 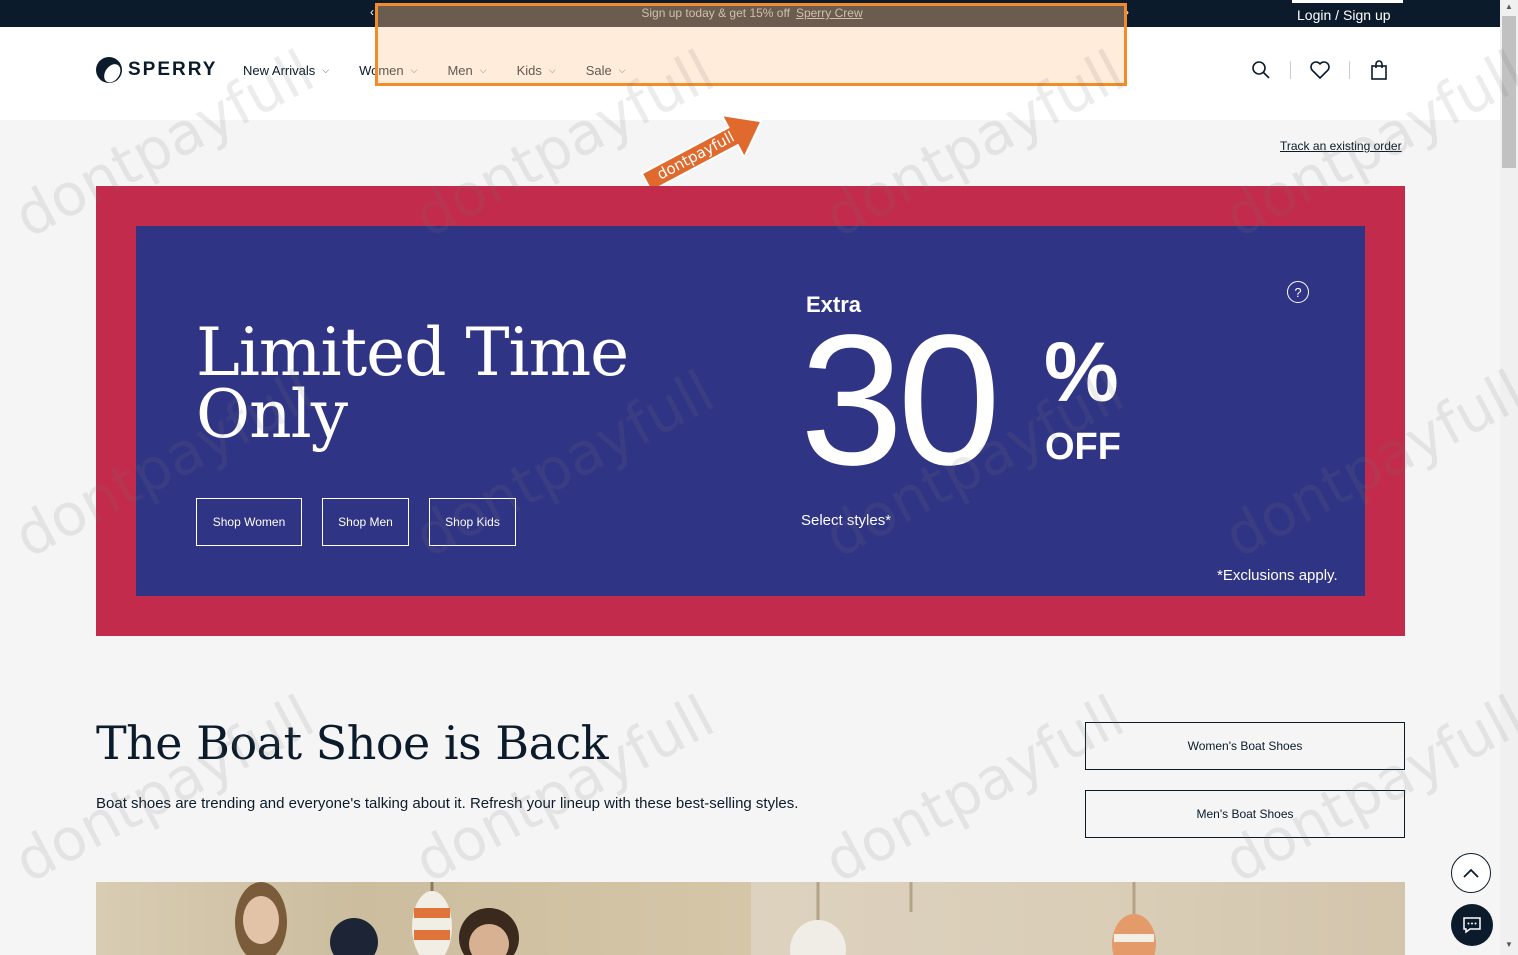 I want to click on promo-message: Sign up today & get 15% off Sperry Crew, so click(x=752, y=13).